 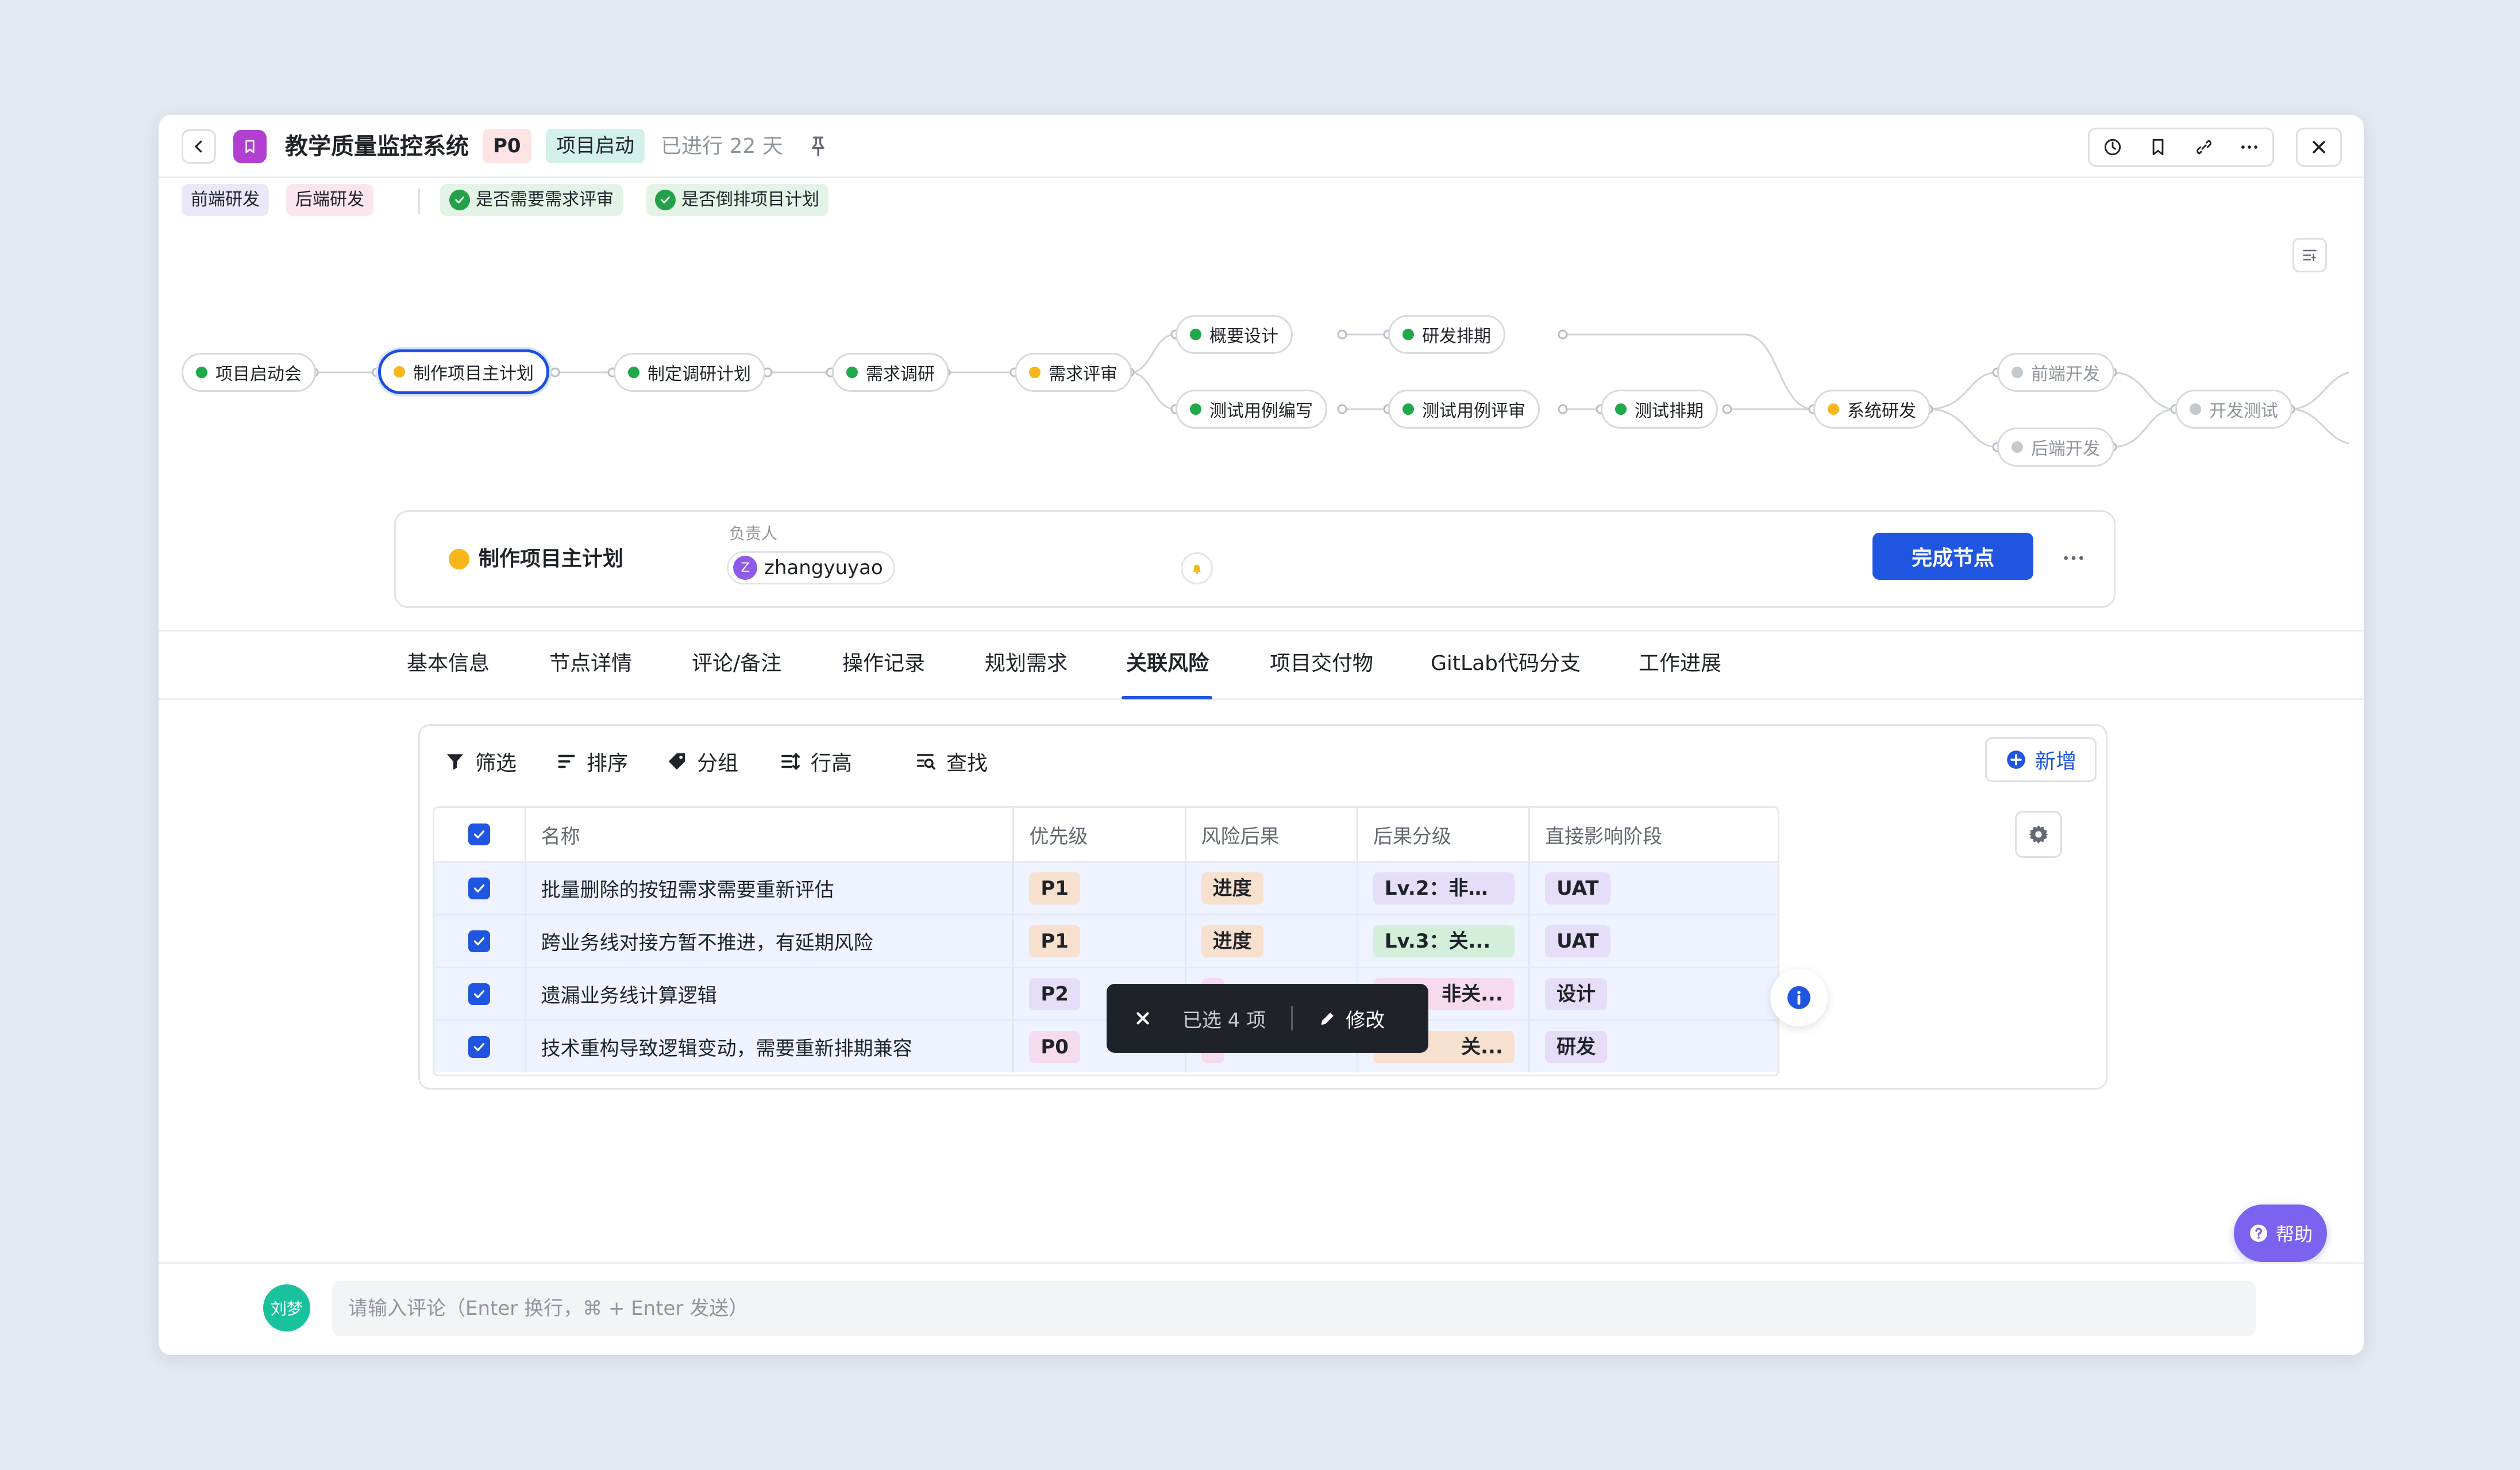 What do you see at coordinates (1669, 411) in the screenshot?
I see `node-label: 测试排期` at bounding box center [1669, 411].